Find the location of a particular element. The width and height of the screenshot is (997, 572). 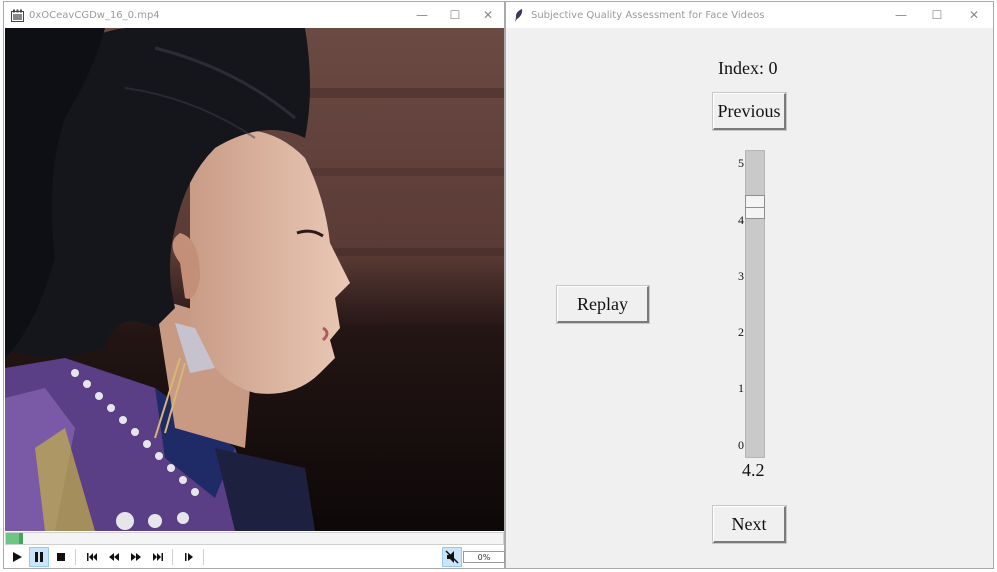

frame-step-icon is located at coordinates (189, 557).